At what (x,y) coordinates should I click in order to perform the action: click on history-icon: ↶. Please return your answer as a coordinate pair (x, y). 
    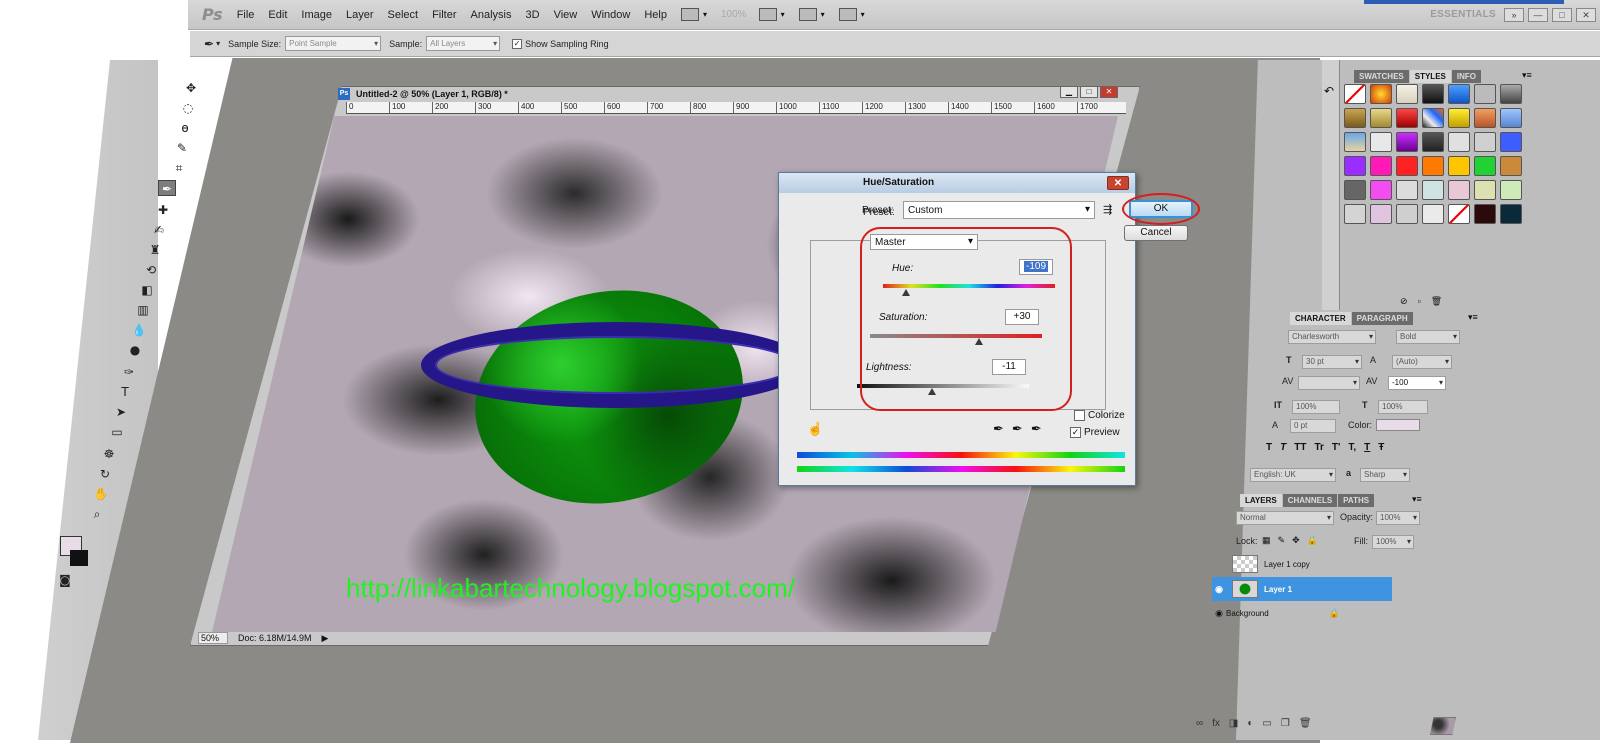
    Looking at the image, I should click on (1329, 91).